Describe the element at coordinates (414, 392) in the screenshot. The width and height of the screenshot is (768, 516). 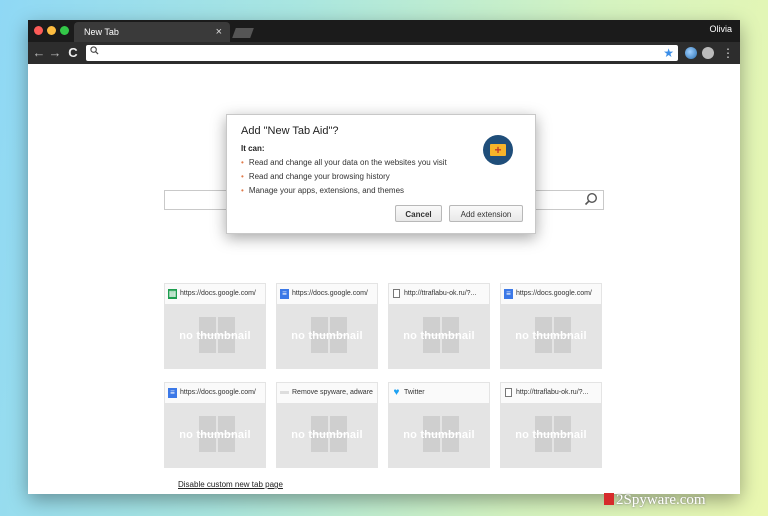
I see `tile-url: Twitter` at that location.